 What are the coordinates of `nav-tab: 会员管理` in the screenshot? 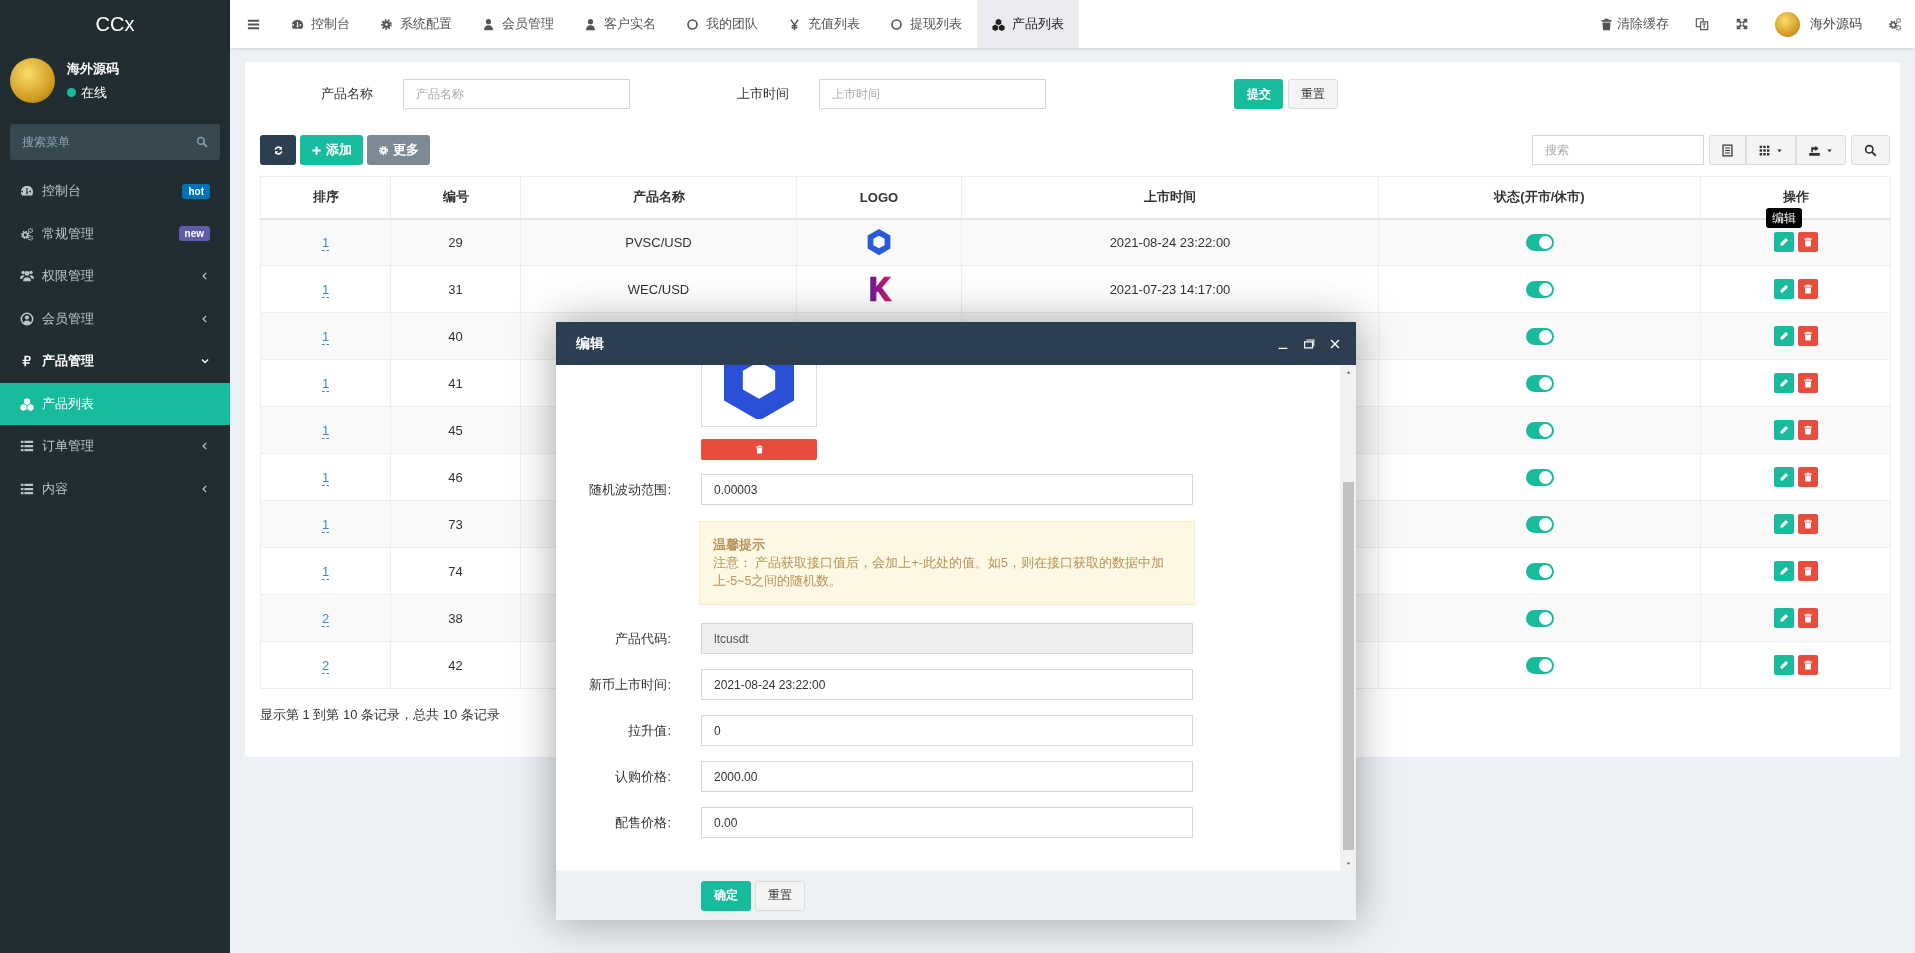 It's located at (518, 24).